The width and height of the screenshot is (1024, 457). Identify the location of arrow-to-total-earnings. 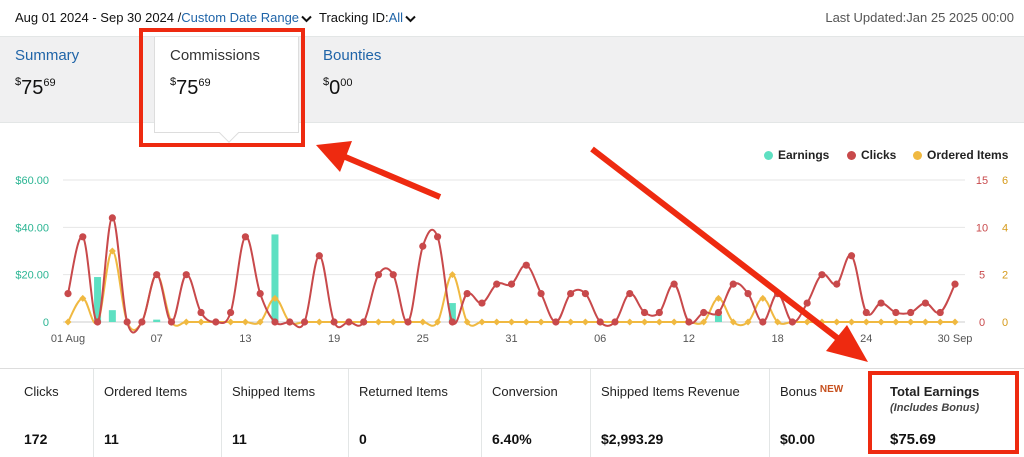
(729, 254).